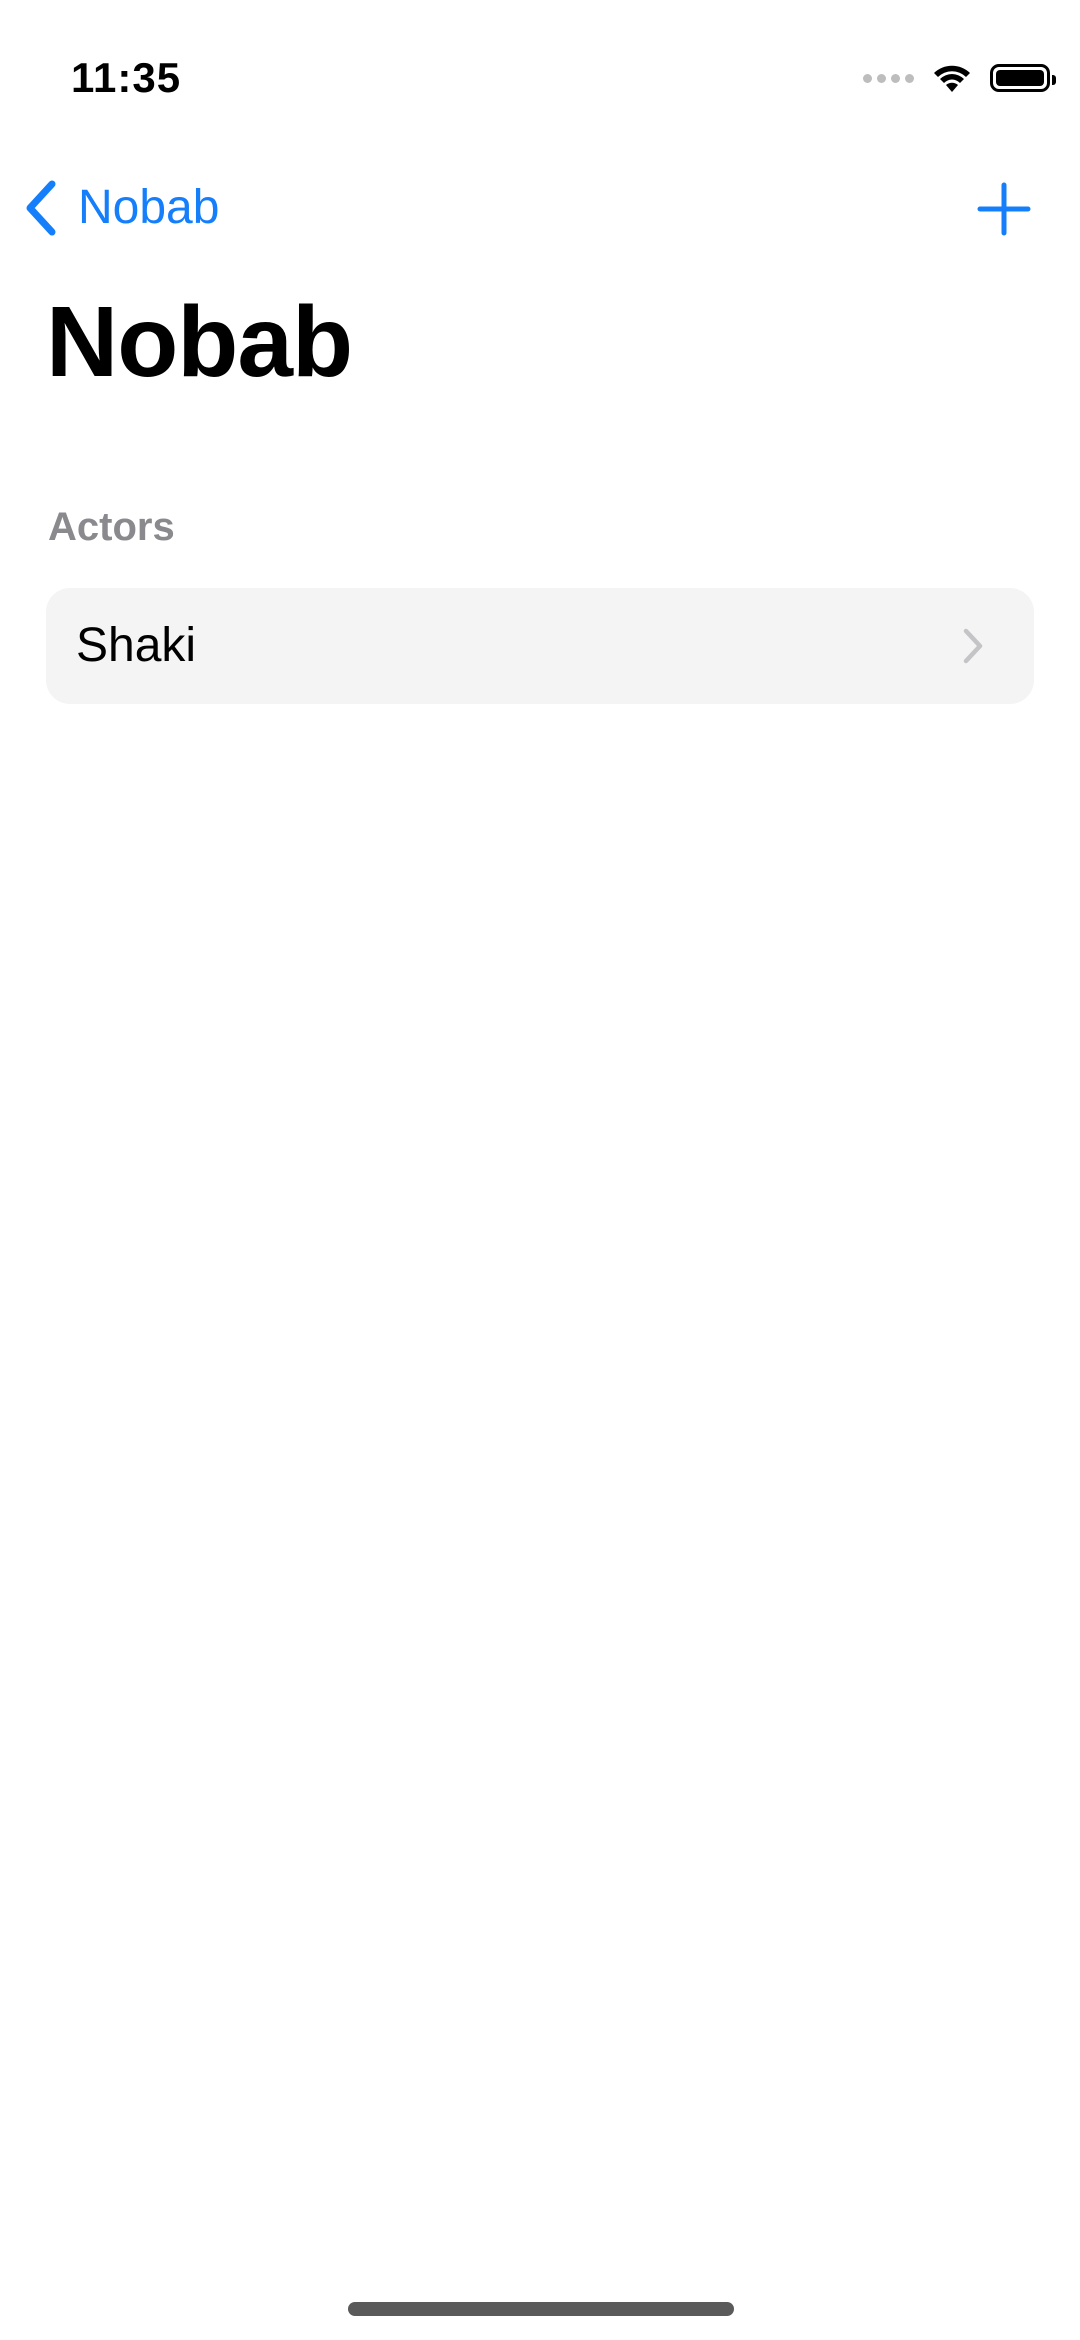  I want to click on plus-icon, so click(1004, 209).